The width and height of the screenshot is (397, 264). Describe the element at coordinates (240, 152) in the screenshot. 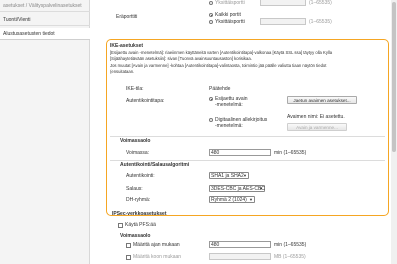

I see `lifetime-input: 480` at that location.